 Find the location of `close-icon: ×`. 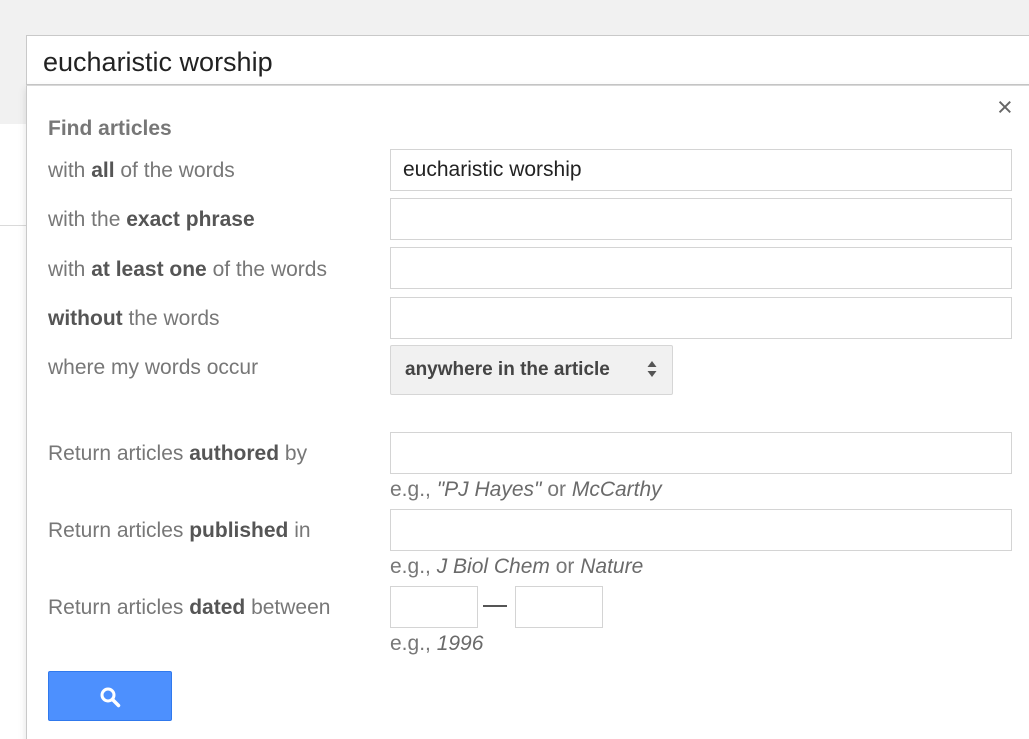

close-icon: × is located at coordinates (1005, 107).